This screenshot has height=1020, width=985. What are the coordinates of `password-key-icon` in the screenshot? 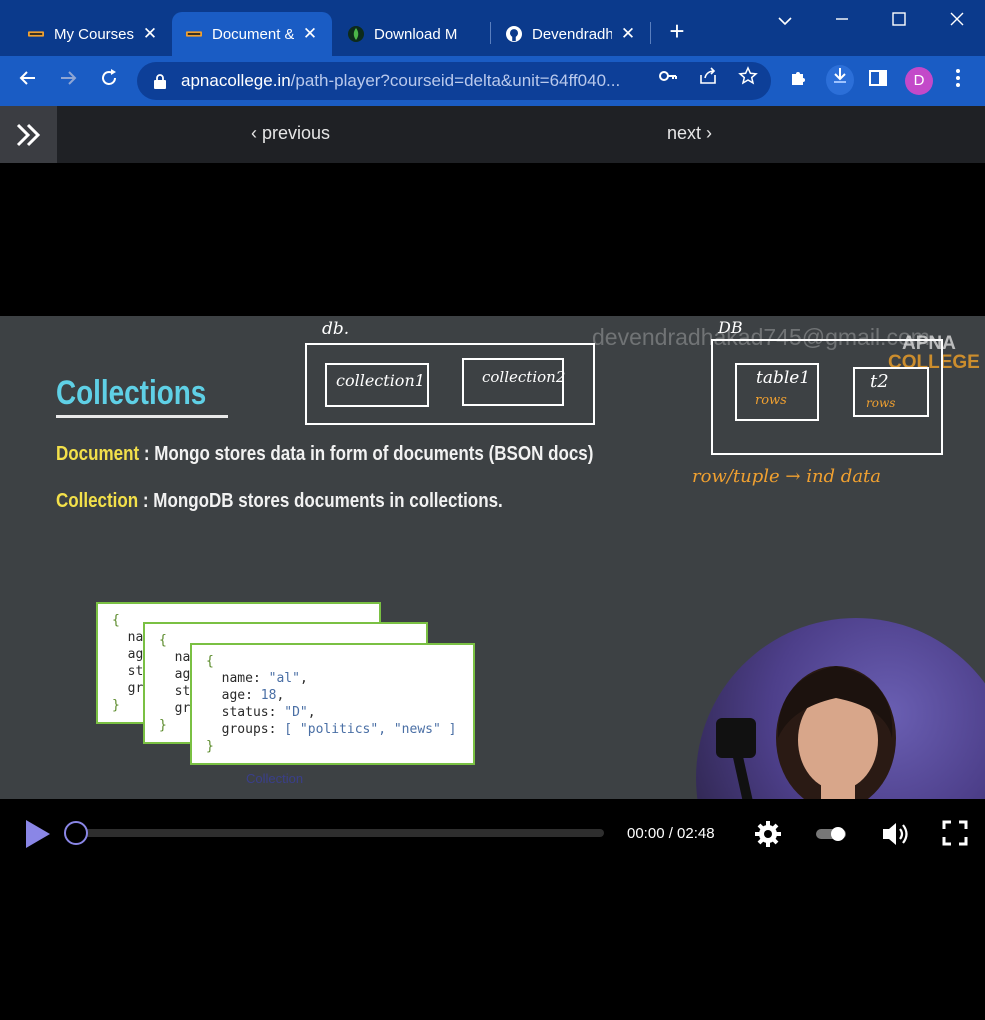 It's located at (668, 76).